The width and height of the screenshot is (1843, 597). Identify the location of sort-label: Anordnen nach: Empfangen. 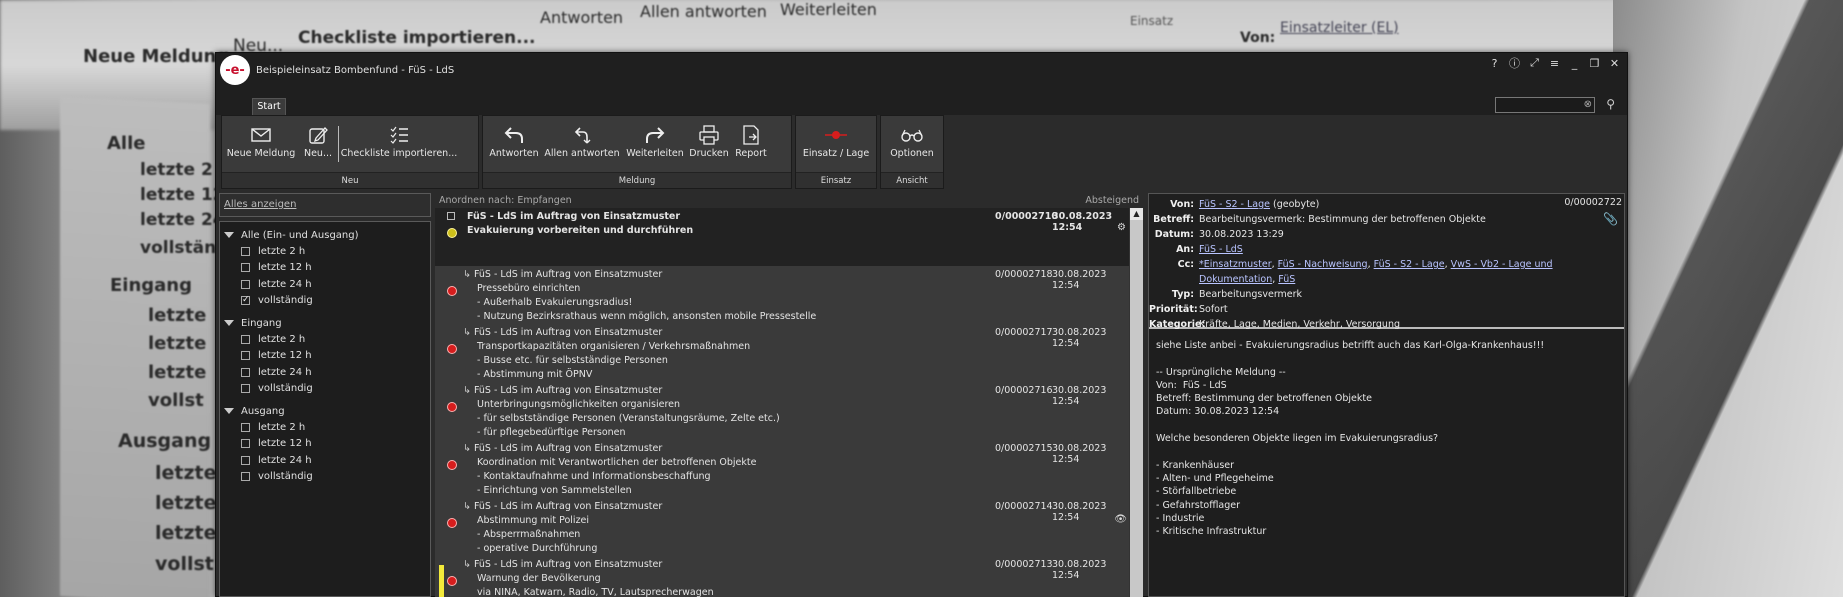
(505, 201).